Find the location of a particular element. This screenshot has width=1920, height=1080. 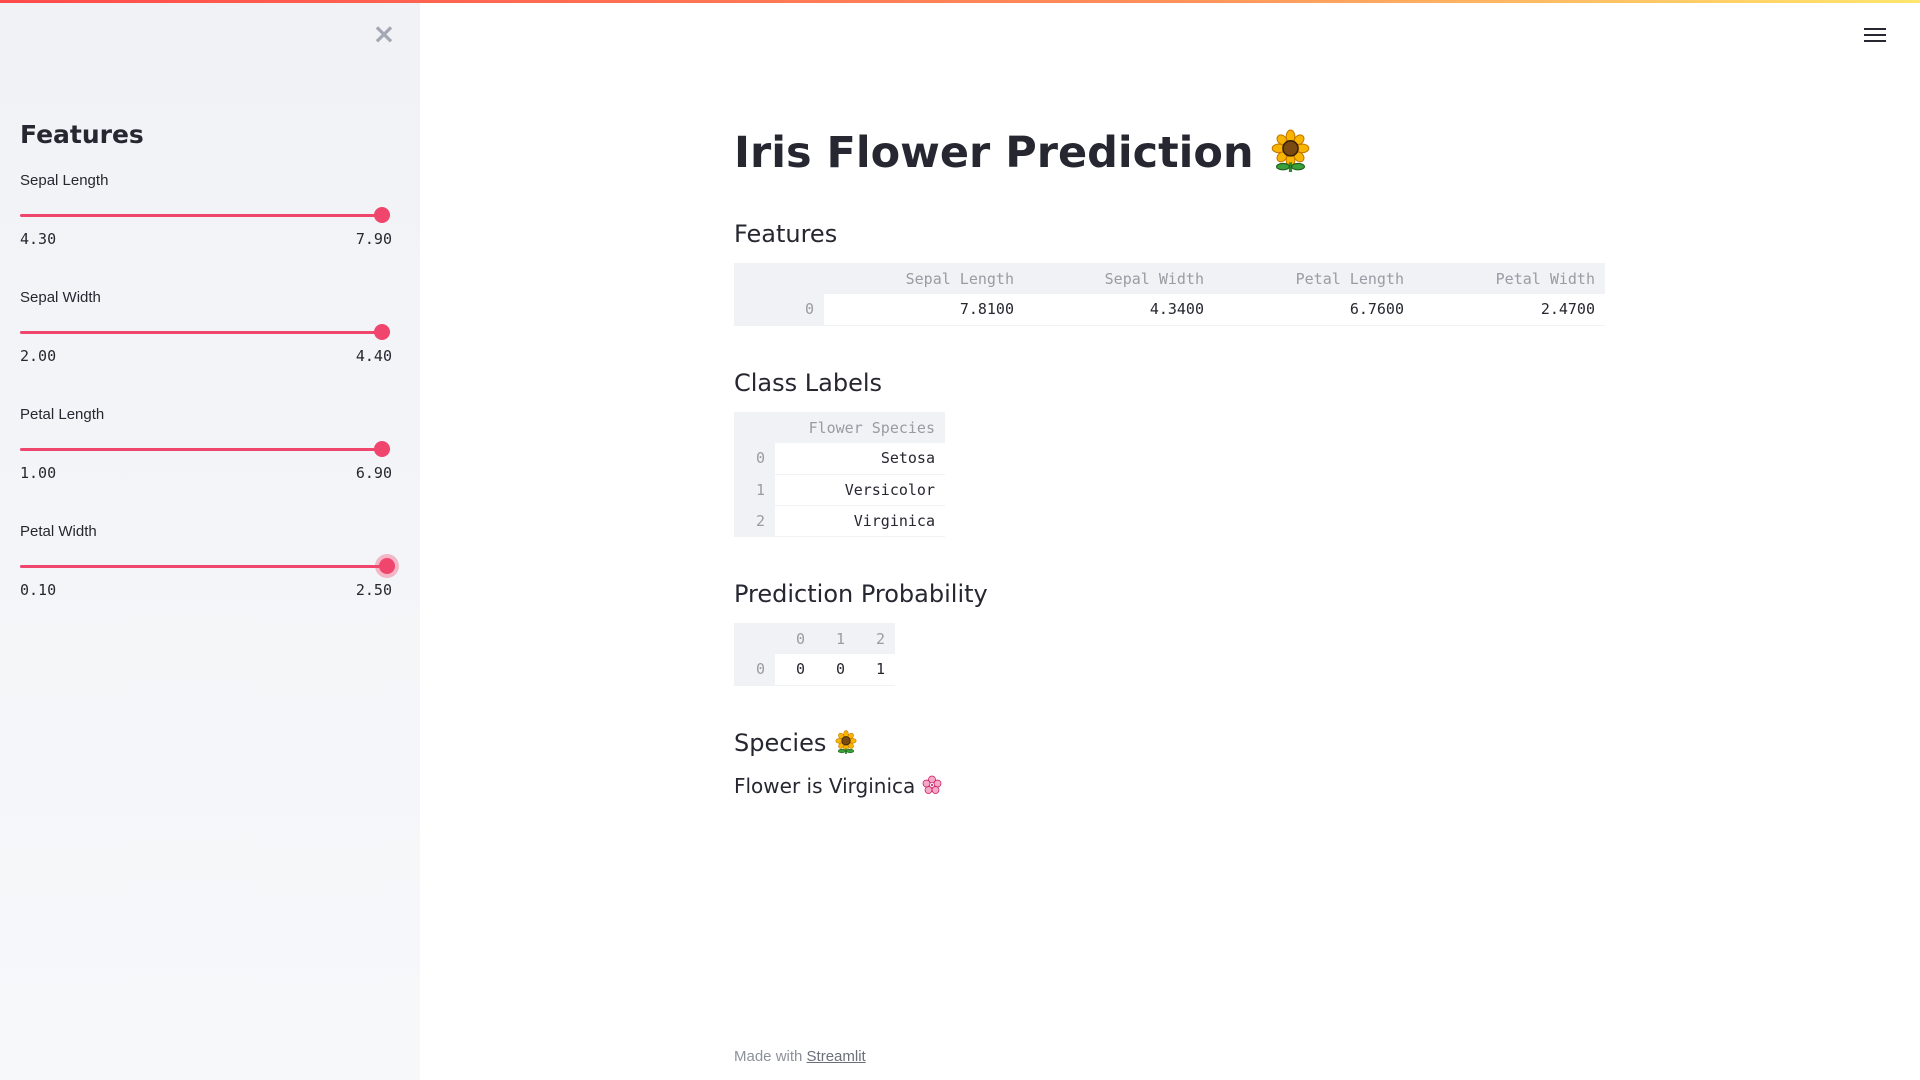

table-cell: 1 is located at coordinates (875, 670).